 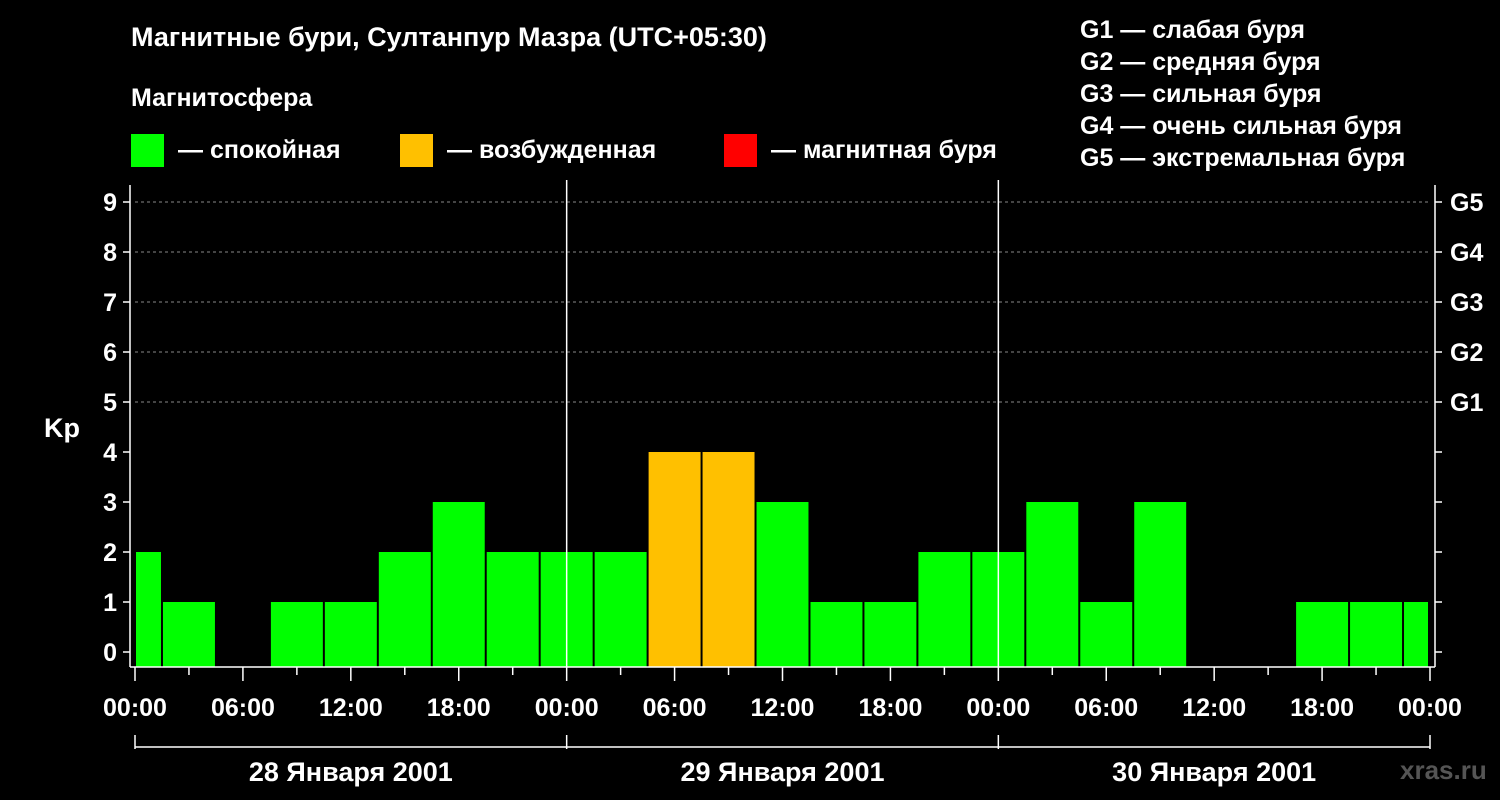 What do you see at coordinates (110, 553) in the screenshot?
I see `y-tick-label: 2` at bounding box center [110, 553].